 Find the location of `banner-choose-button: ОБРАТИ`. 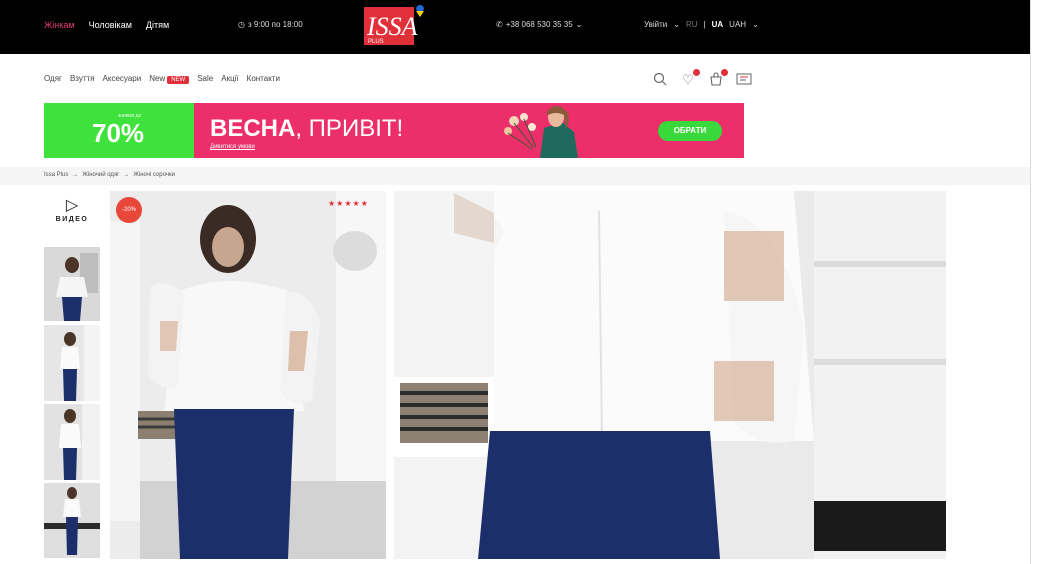

banner-choose-button: ОБРАТИ is located at coordinates (690, 131).